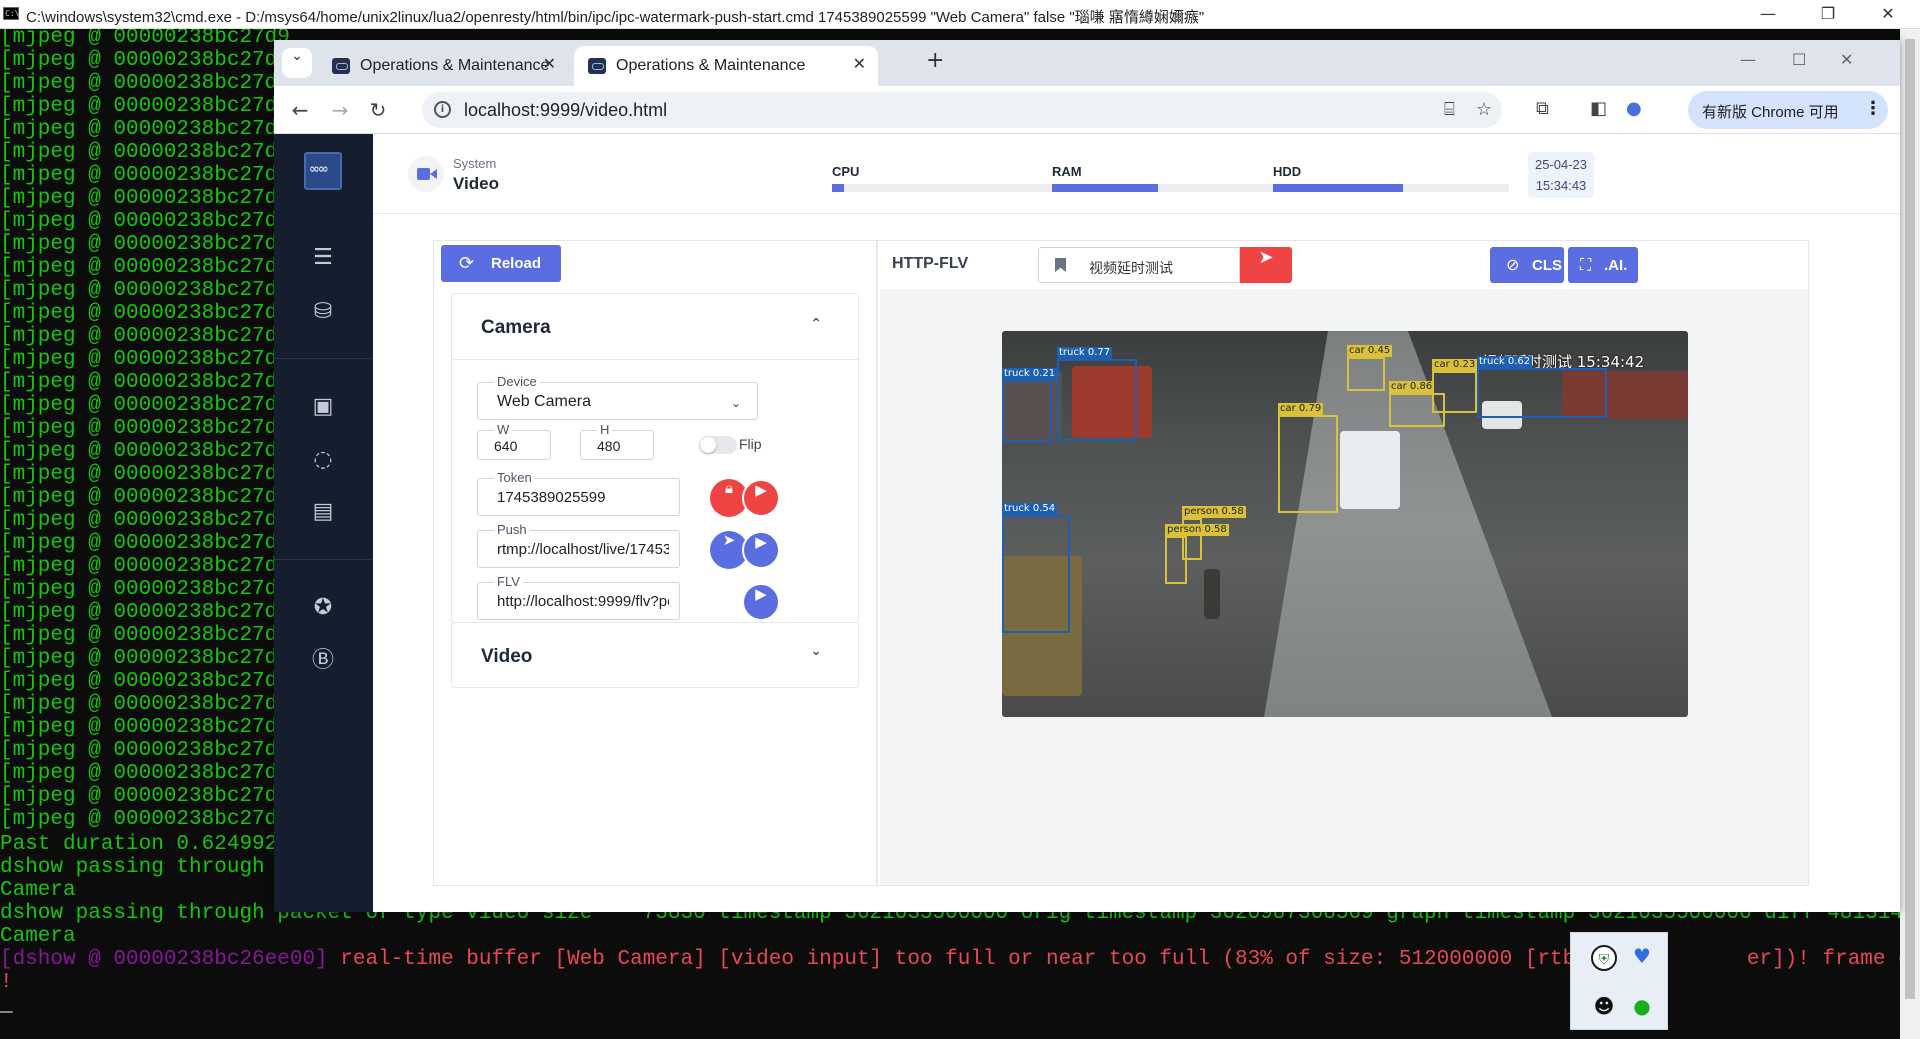  What do you see at coordinates (323, 407) in the screenshot?
I see `image-icon: ▣` at bounding box center [323, 407].